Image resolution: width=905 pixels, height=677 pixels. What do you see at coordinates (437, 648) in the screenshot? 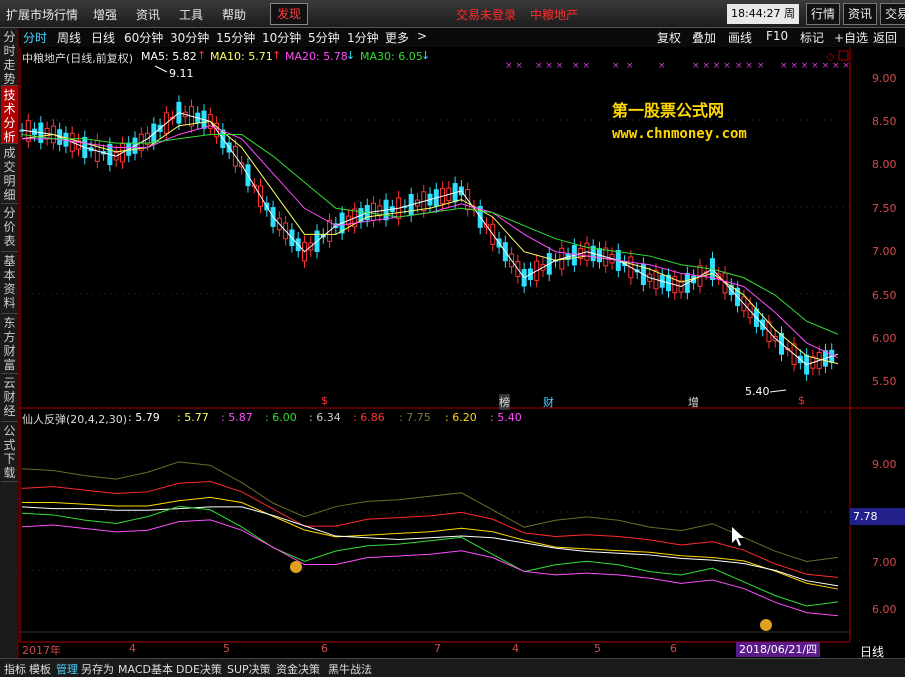
I see `x-tick: 7` at bounding box center [437, 648].